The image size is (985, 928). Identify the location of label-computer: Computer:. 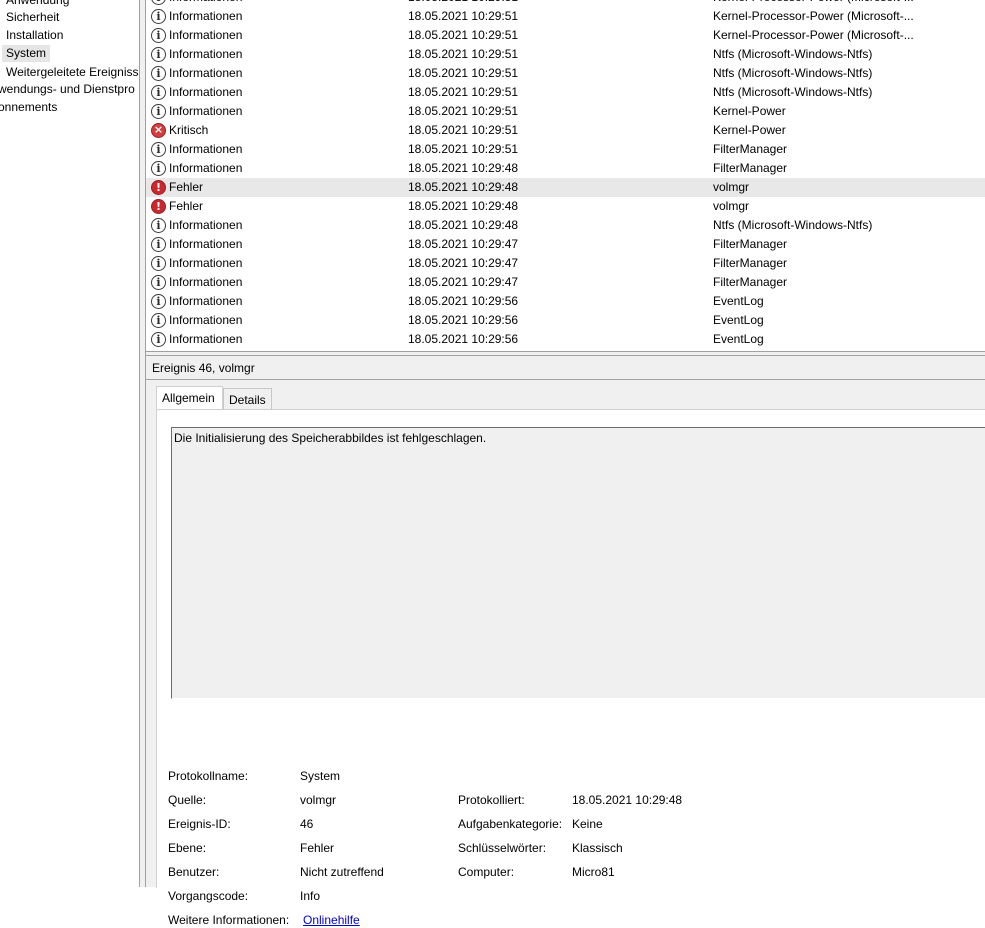
(486, 872).